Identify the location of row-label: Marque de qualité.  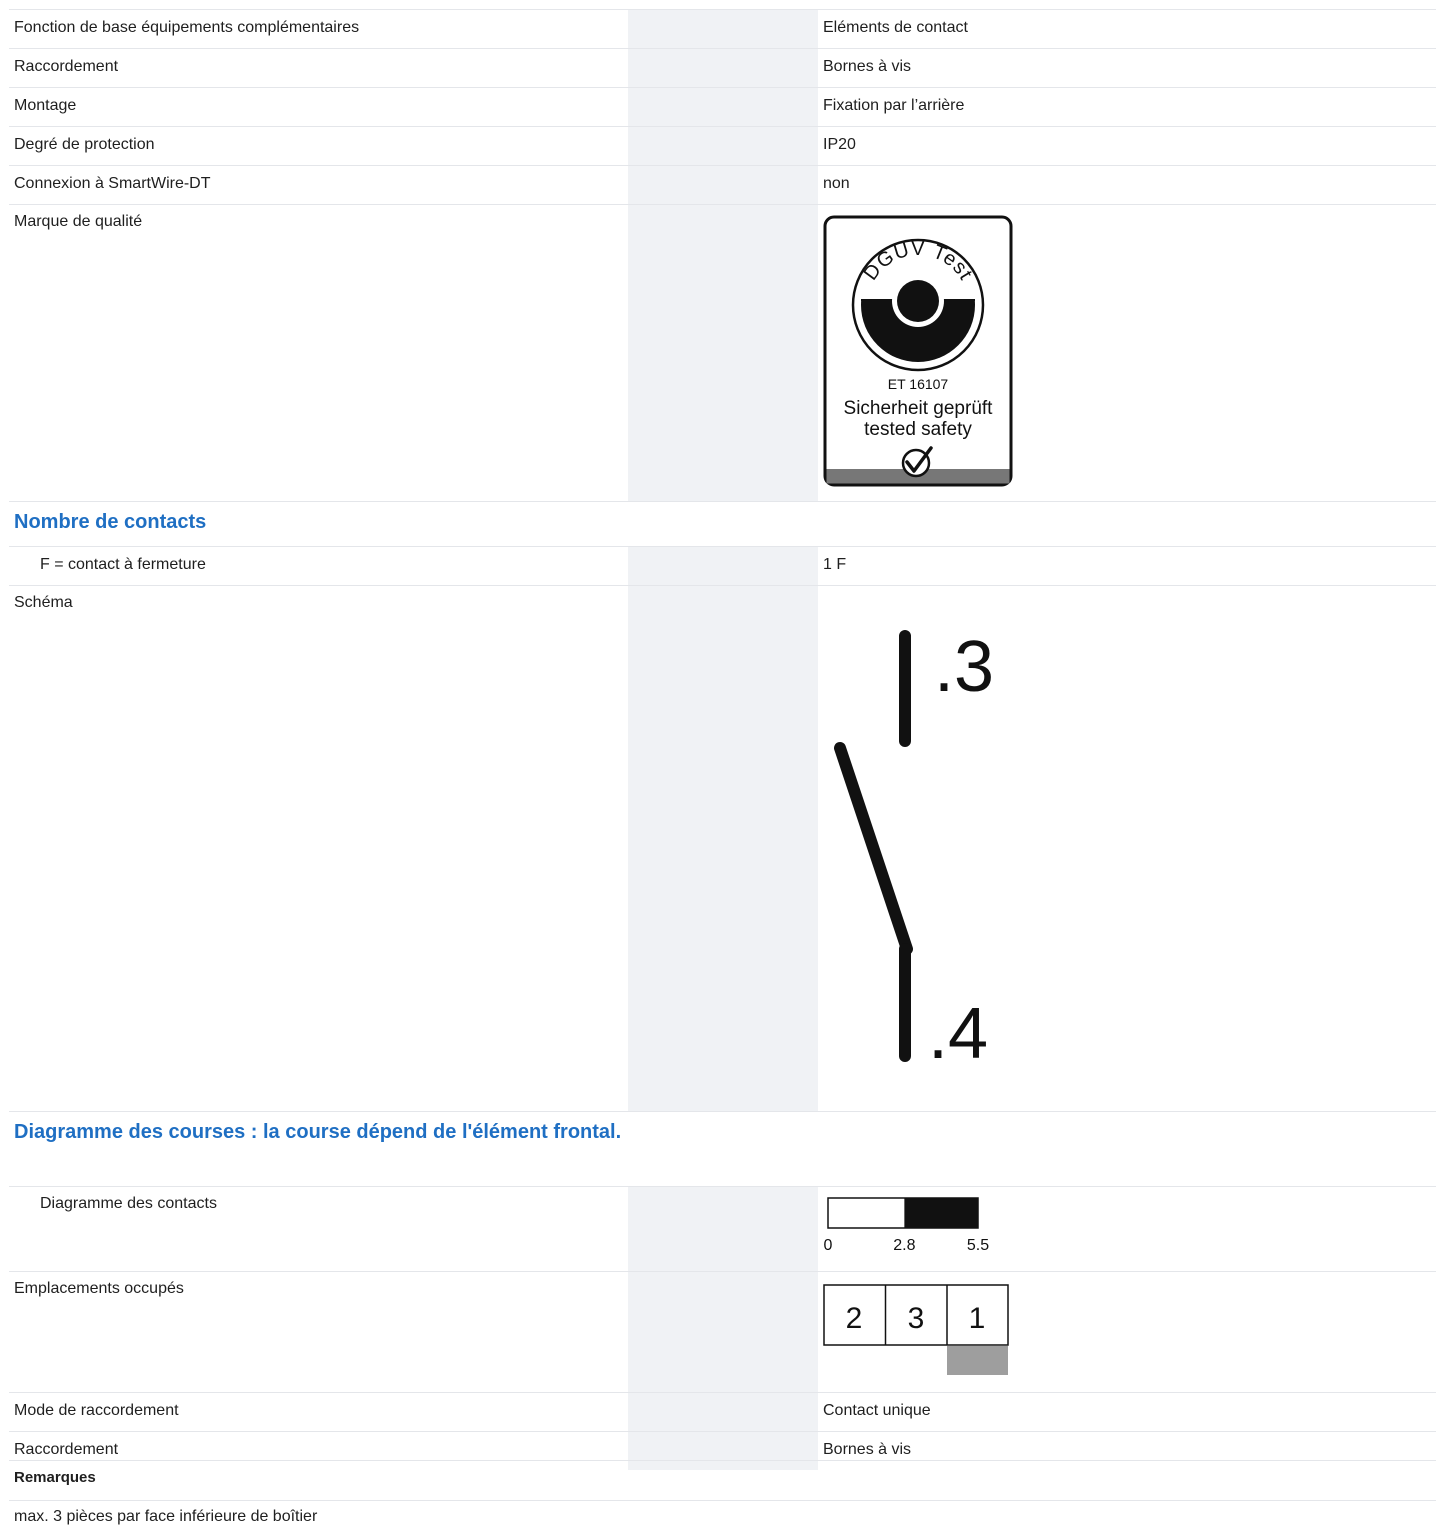
(78, 221).